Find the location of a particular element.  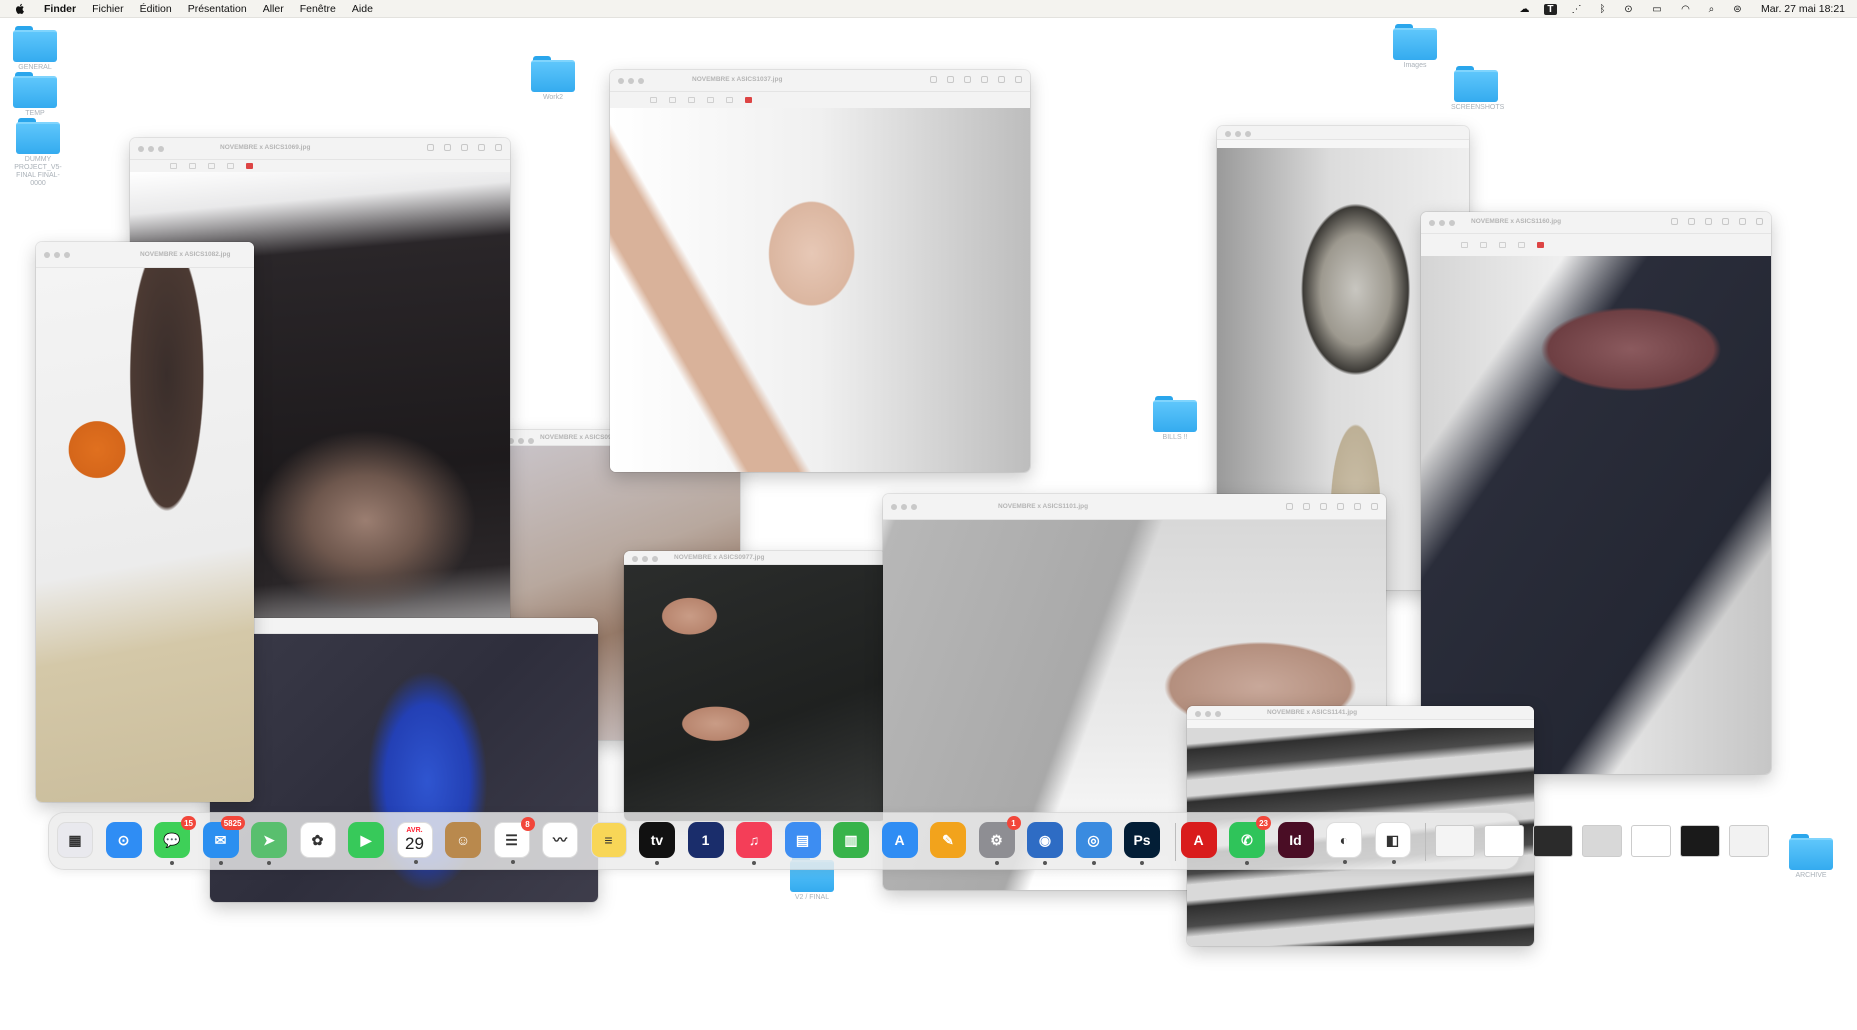

dock-app-acrobat: A is located at coordinates (1198, 840).